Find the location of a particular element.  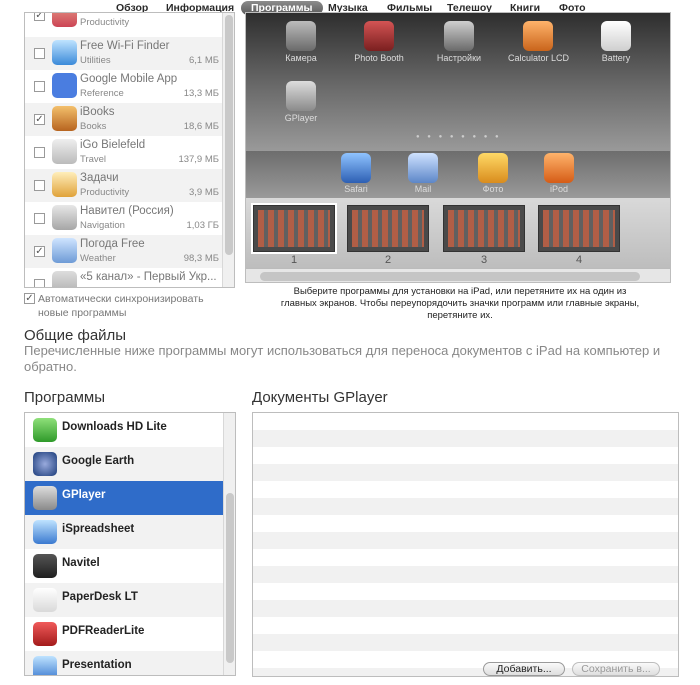

wifi-finder-icon is located at coordinates (64, 52).